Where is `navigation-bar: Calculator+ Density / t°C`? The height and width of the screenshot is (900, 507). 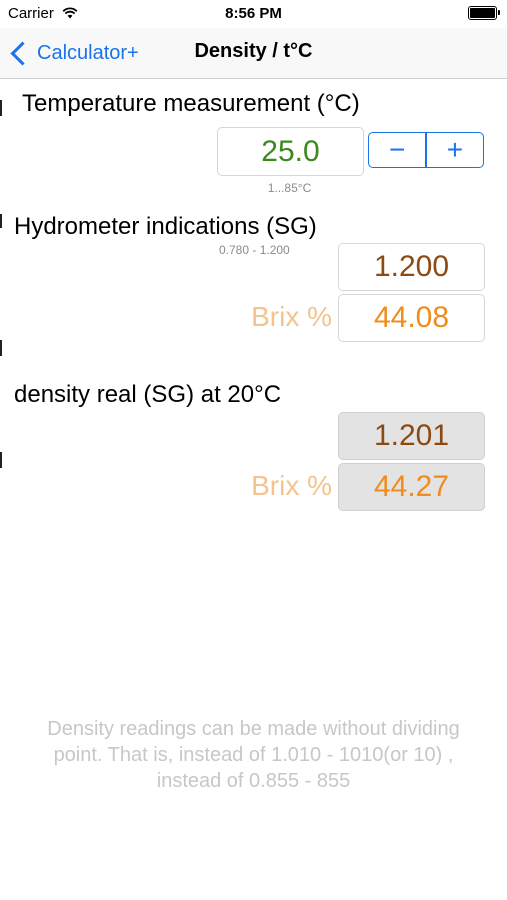 navigation-bar: Calculator+ Density / t°C is located at coordinates (253, 53).